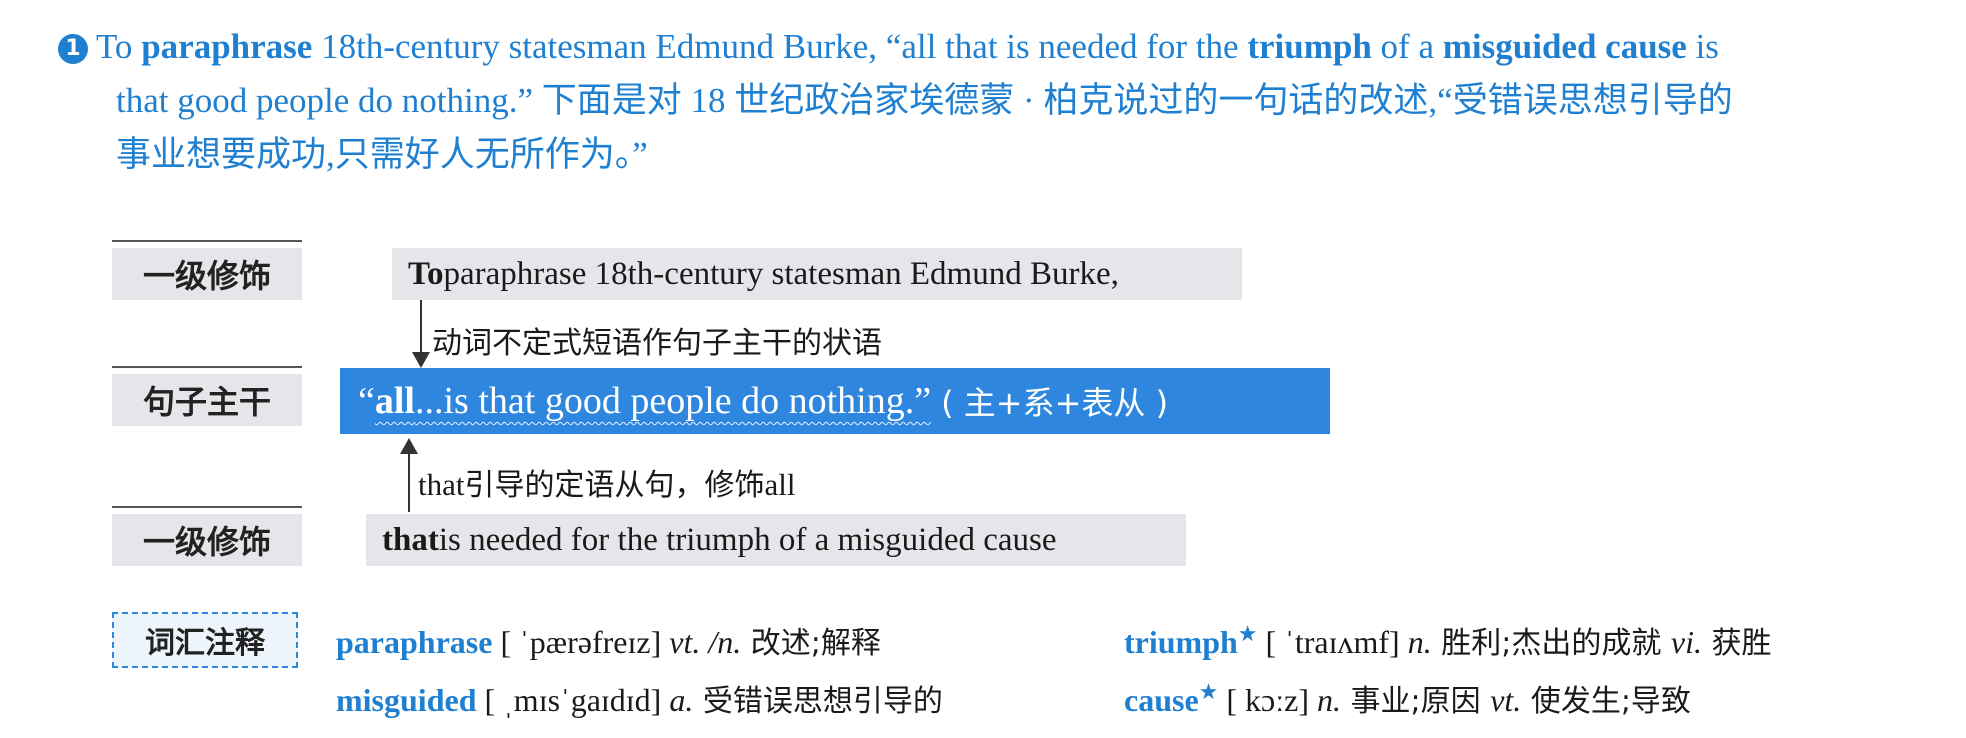  Describe the element at coordinates (394, 401) in the screenshot. I see `core-subject-all: all` at that location.